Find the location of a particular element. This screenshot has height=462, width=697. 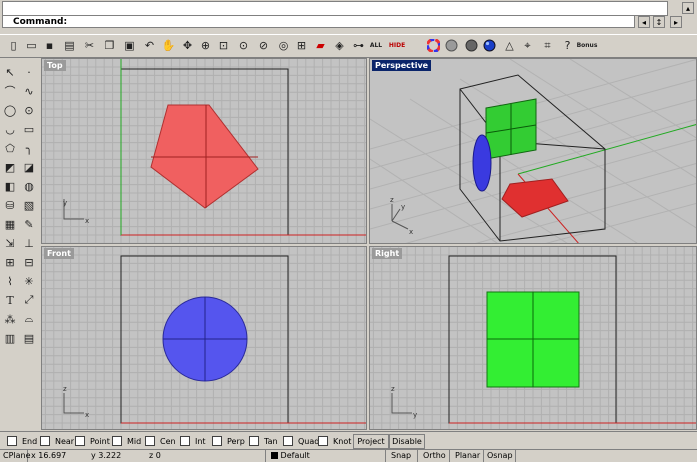

box-icon: ◧ is located at coordinates (10, 186).